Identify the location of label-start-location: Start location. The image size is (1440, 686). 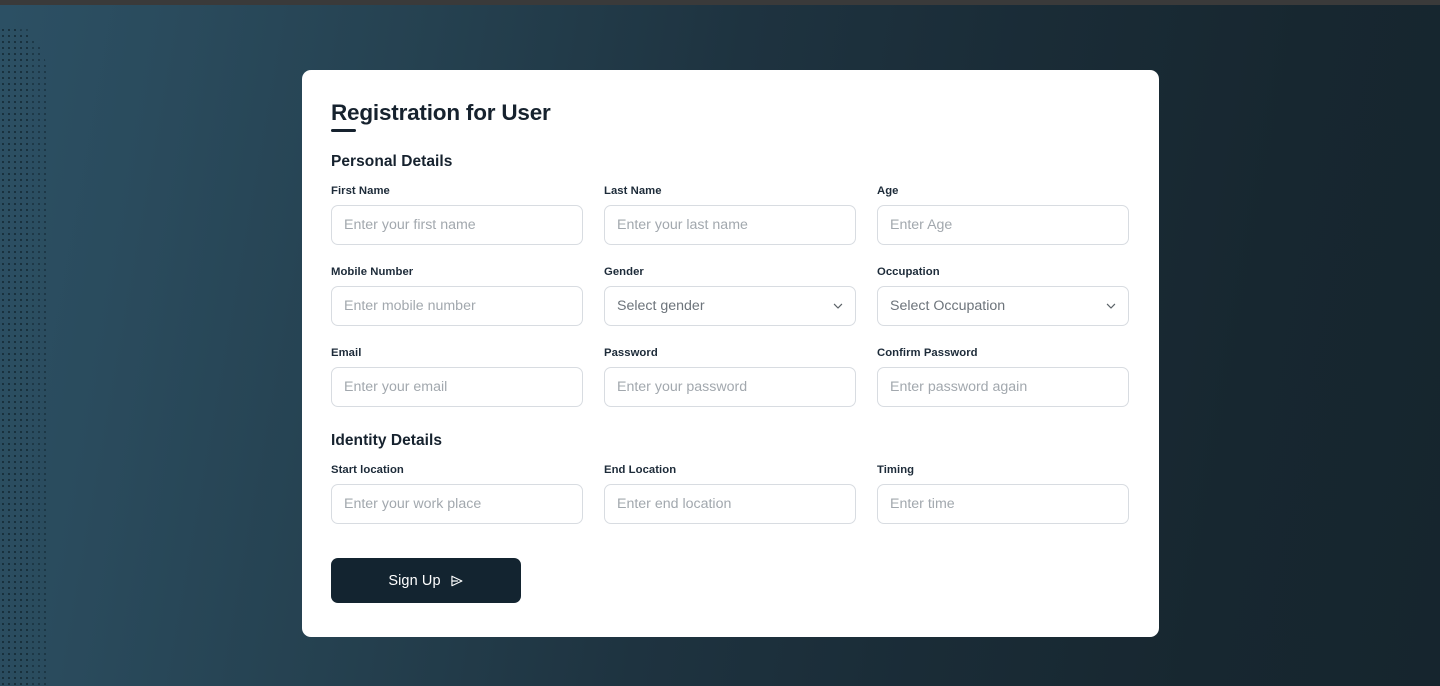
(367, 470).